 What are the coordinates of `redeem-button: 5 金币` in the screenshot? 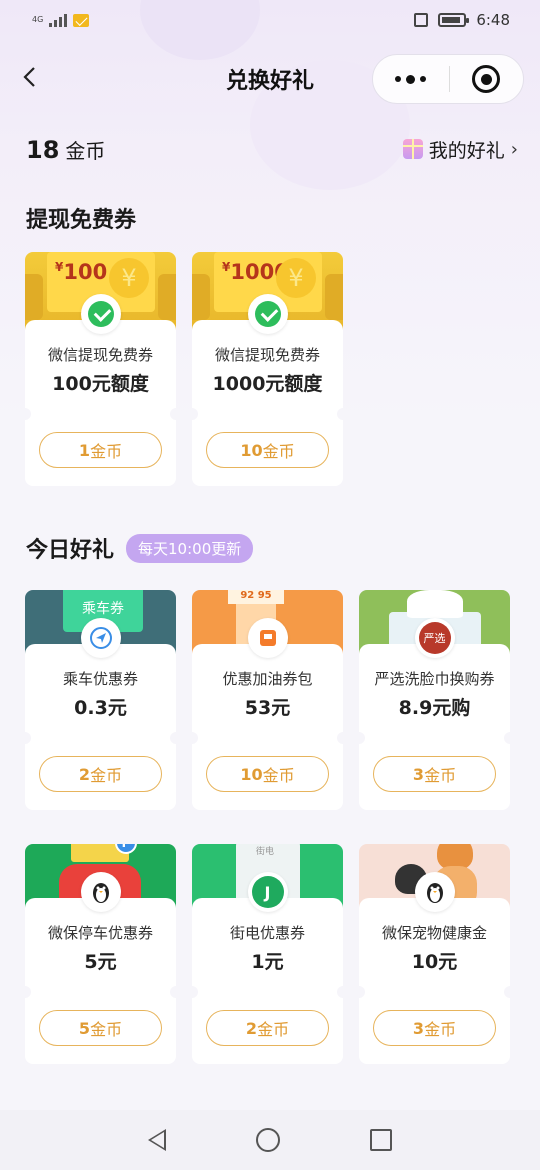 It's located at (100, 1028).